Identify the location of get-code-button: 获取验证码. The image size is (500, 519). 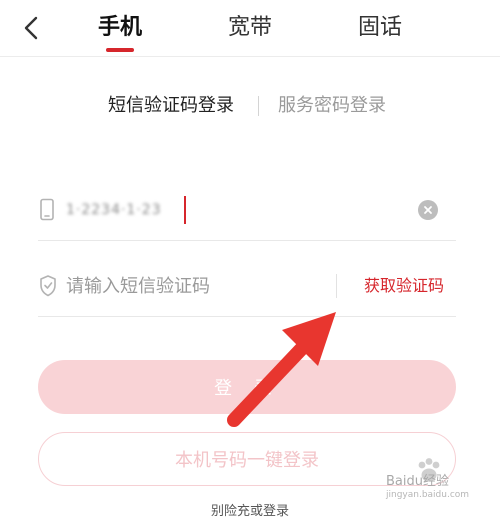
(404, 286).